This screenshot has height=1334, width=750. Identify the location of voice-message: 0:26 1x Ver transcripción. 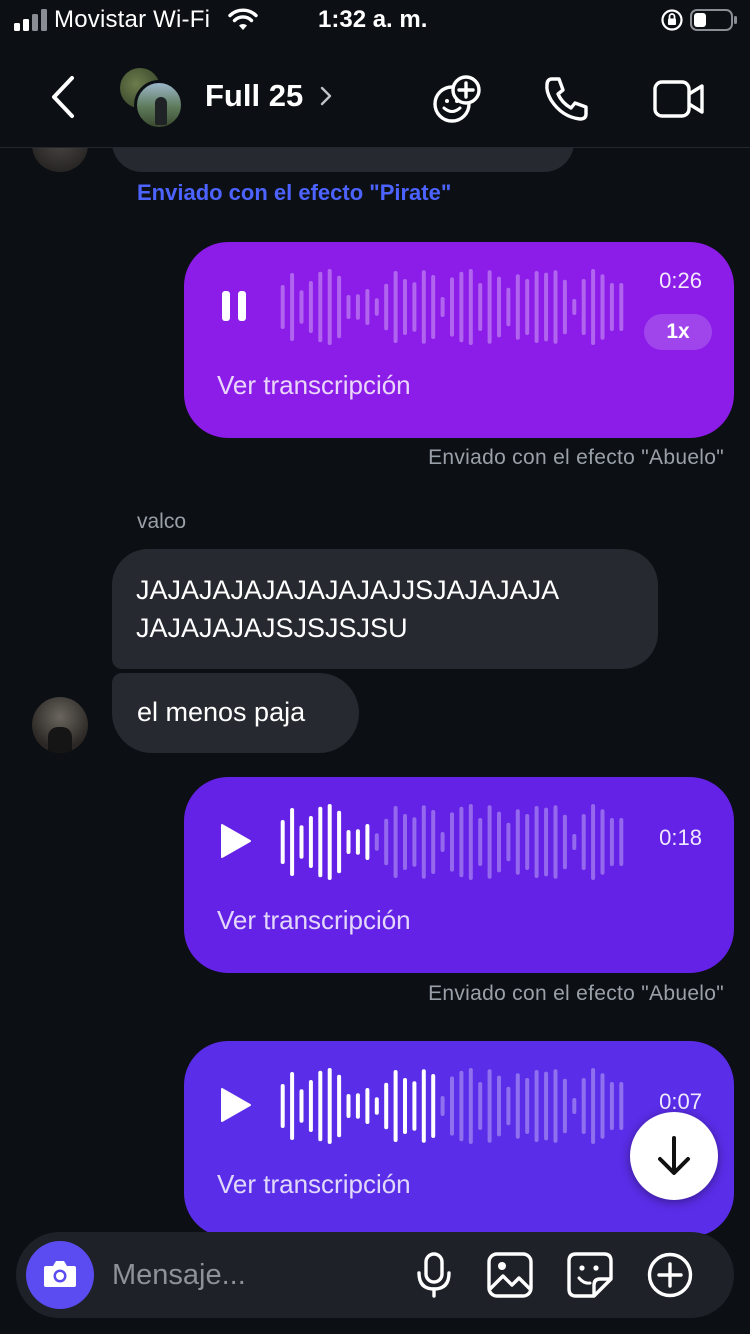
(459, 340).